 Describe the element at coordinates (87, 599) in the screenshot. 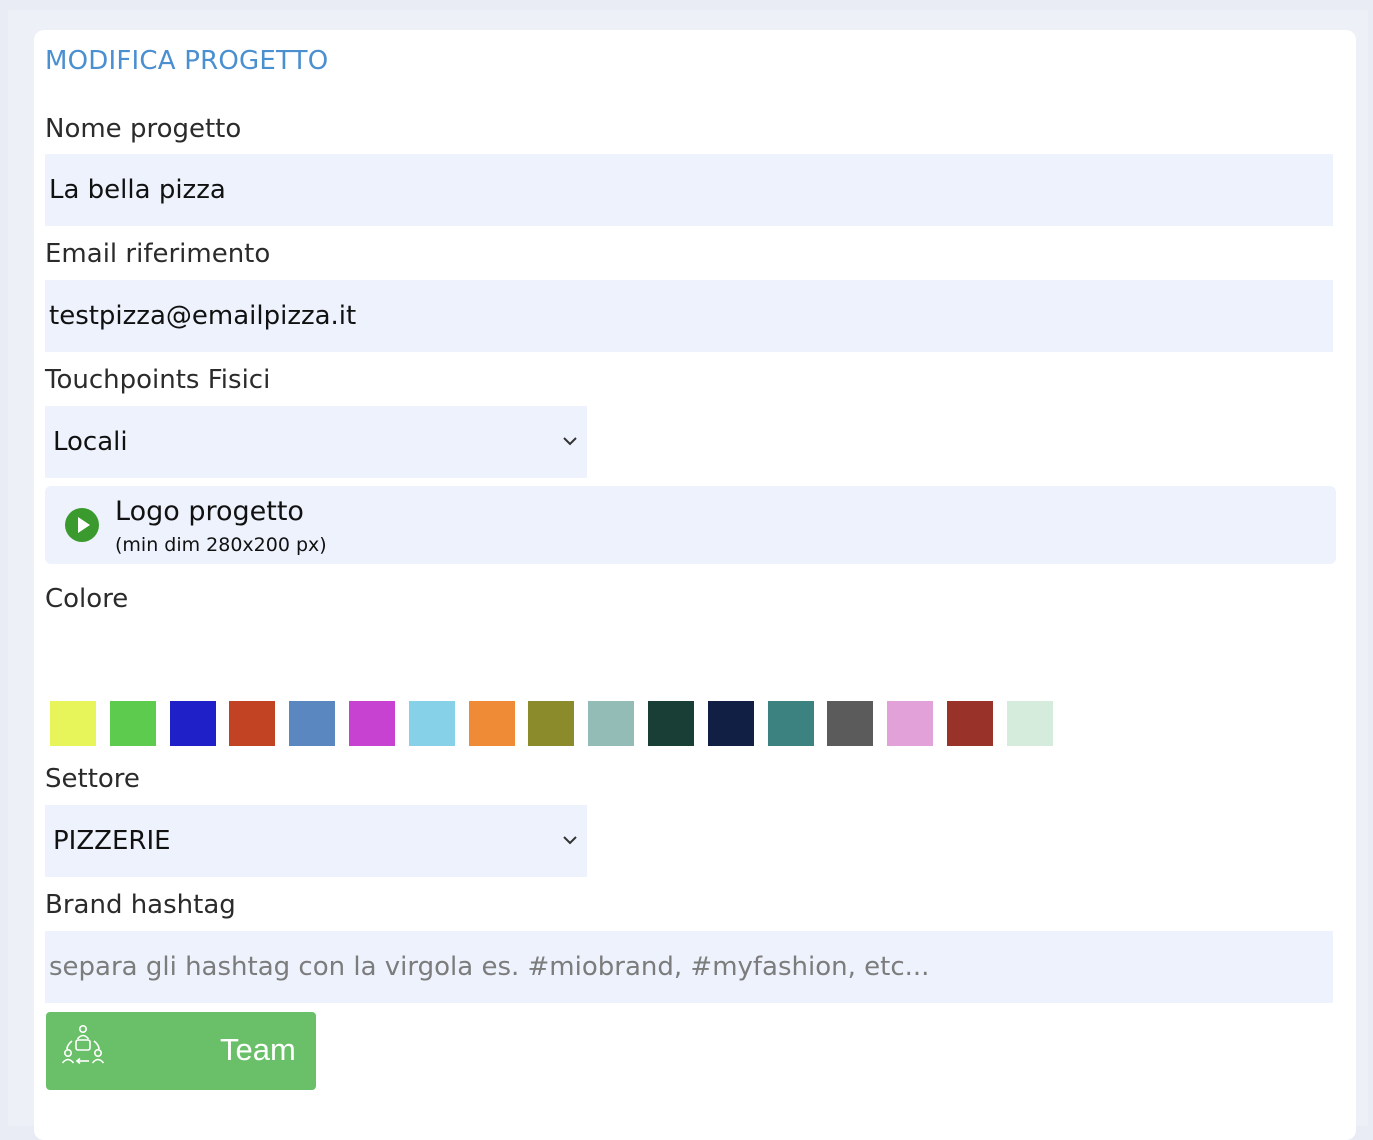

I see `color-label: Colore` at that location.